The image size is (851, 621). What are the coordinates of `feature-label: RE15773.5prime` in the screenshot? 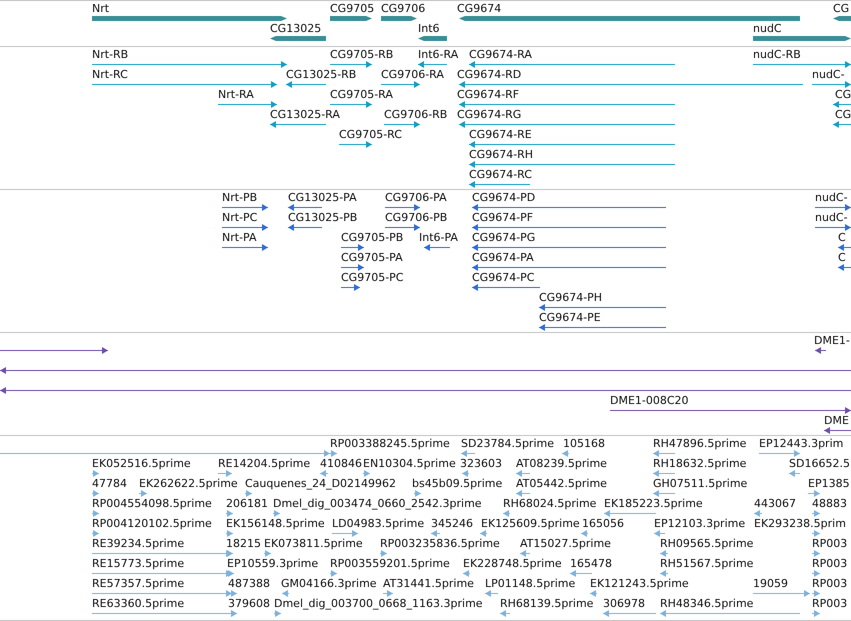 It's located at (138, 563).